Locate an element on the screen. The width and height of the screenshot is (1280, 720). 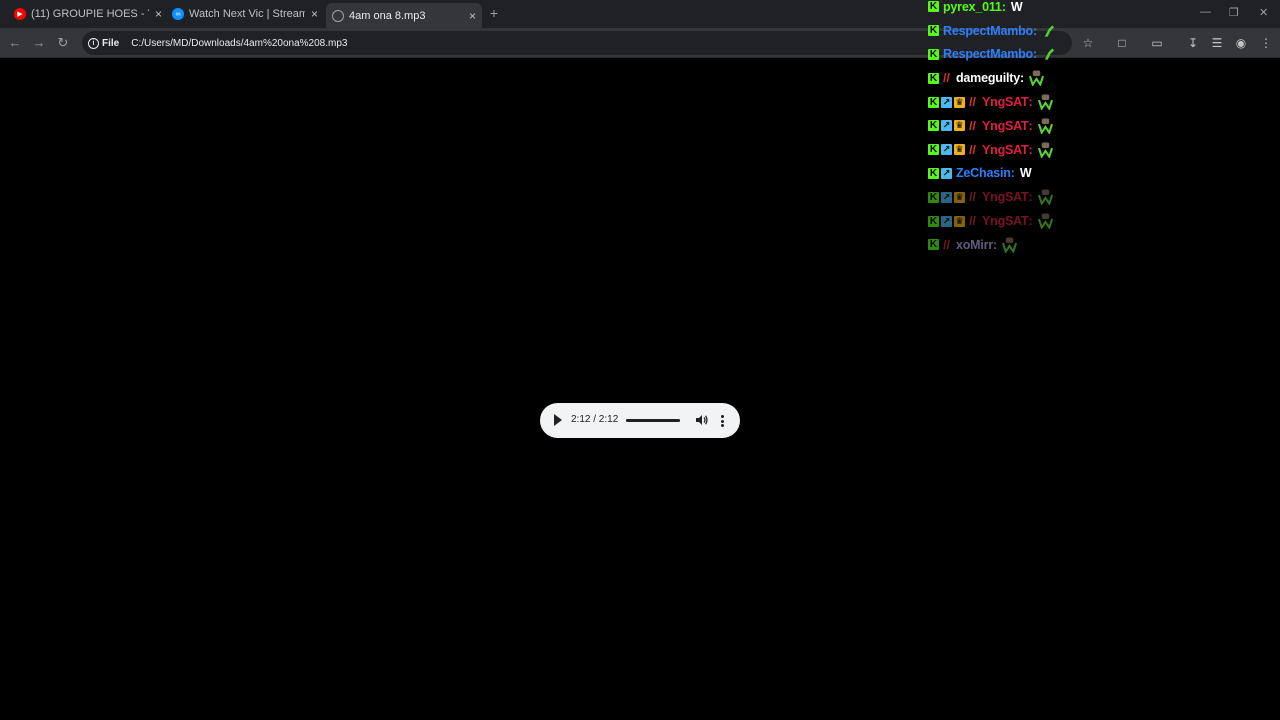
chat-message: K // dameguilty: is located at coordinates (1058, 78).